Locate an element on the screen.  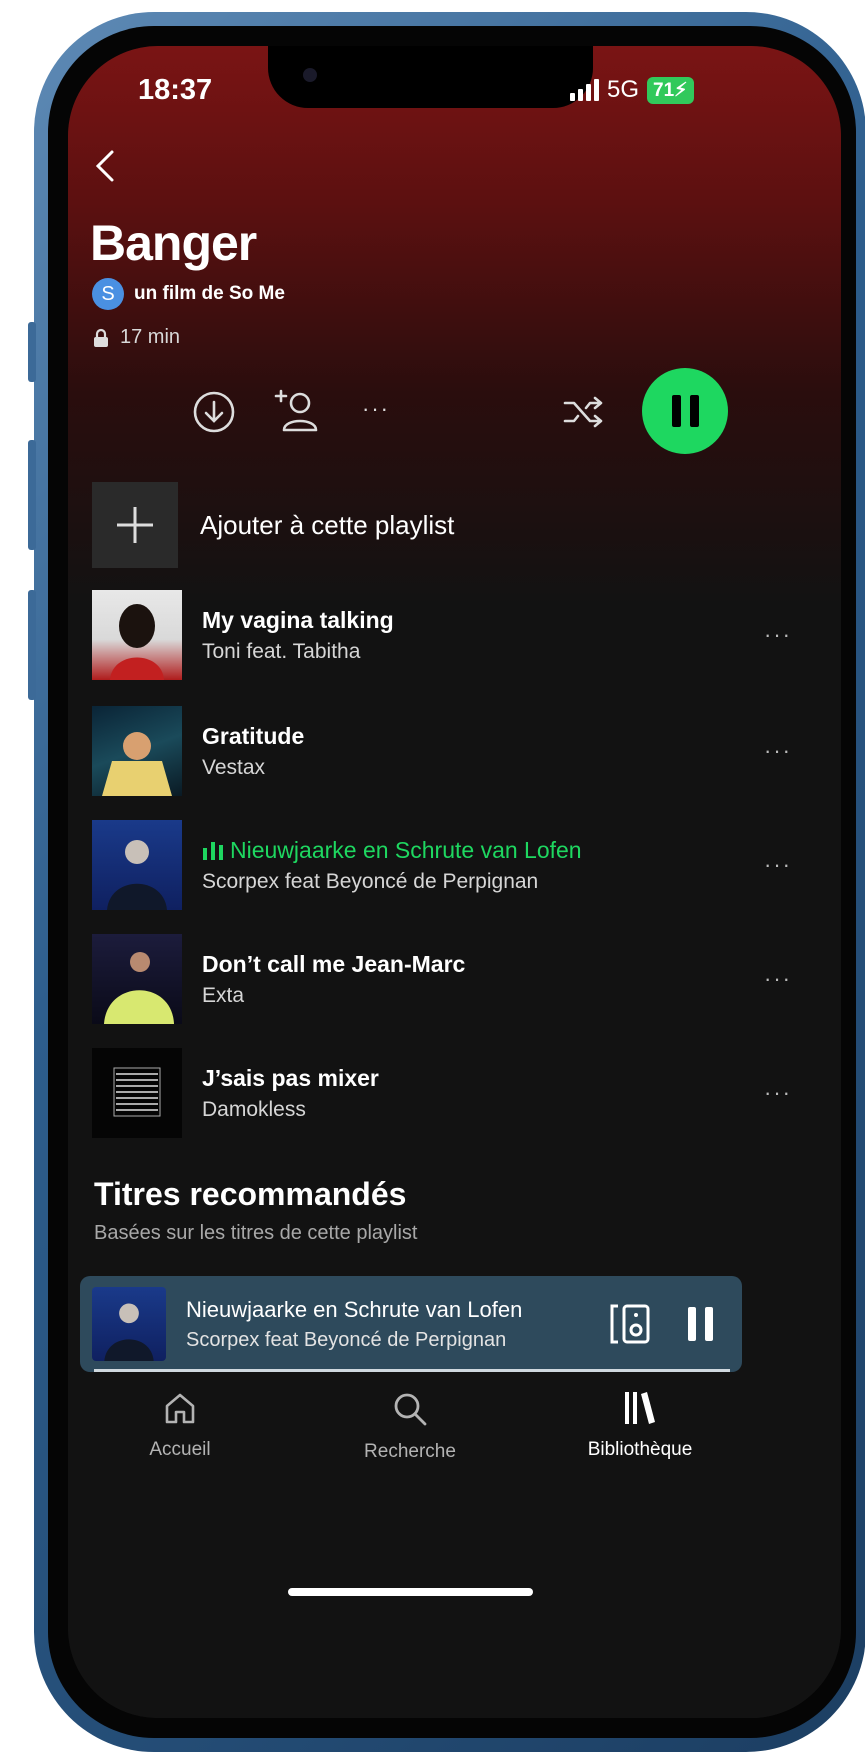
nav-search-label: Recherche is located at coordinates (410, 1451).